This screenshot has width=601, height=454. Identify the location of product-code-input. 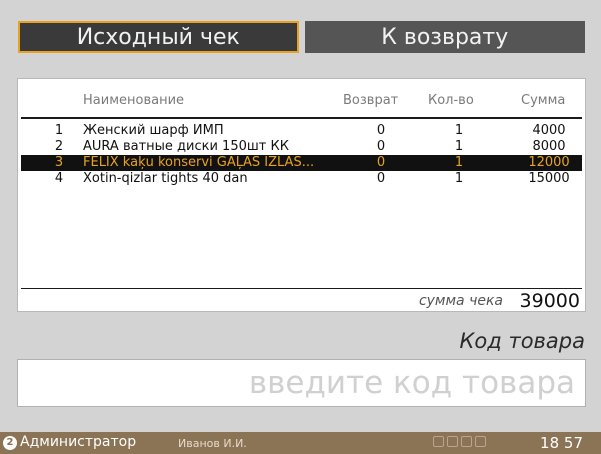
(301, 383).